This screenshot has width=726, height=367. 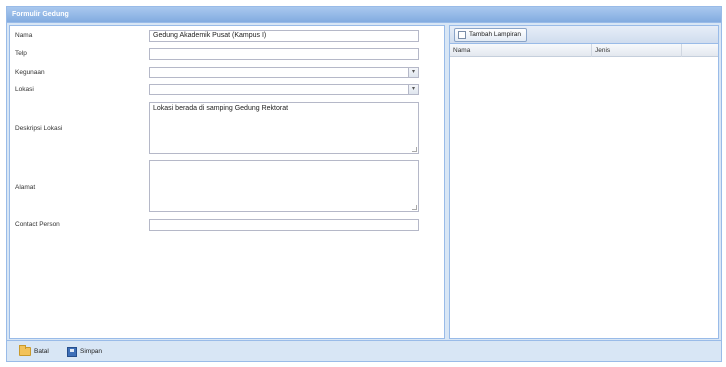 I want to click on save-label: Simpan, so click(x=91, y=351).